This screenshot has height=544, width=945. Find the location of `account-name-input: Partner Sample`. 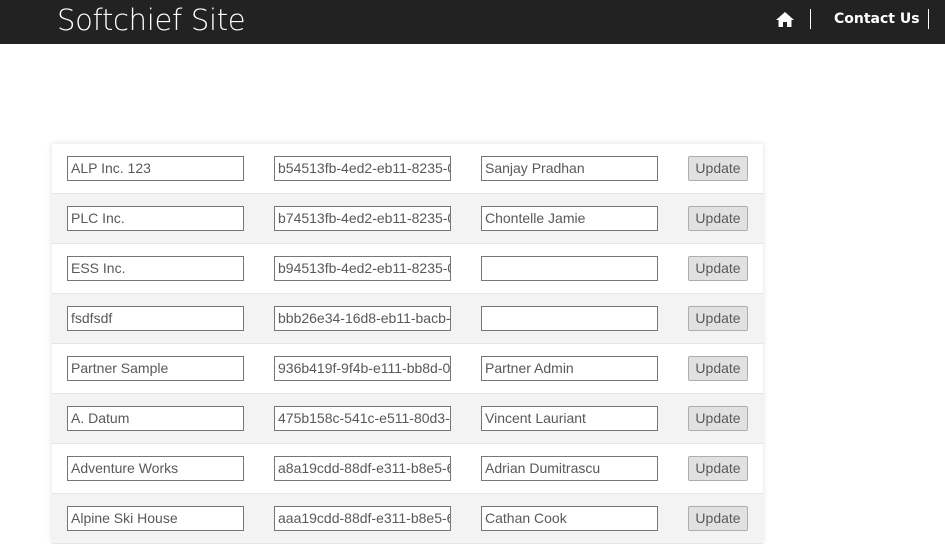

account-name-input: Partner Sample is located at coordinates (155, 368).